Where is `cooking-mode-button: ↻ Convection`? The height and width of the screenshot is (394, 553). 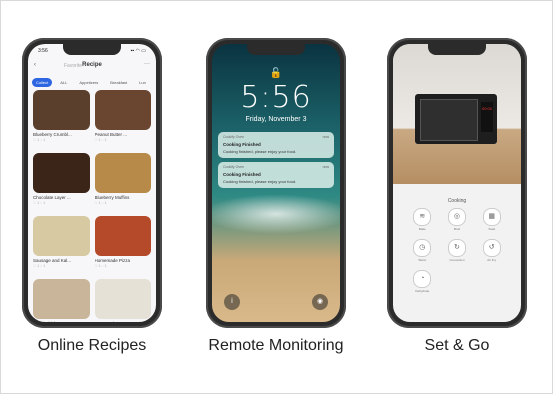 cooking-mode-button: ↻ Convection is located at coordinates (457, 250).